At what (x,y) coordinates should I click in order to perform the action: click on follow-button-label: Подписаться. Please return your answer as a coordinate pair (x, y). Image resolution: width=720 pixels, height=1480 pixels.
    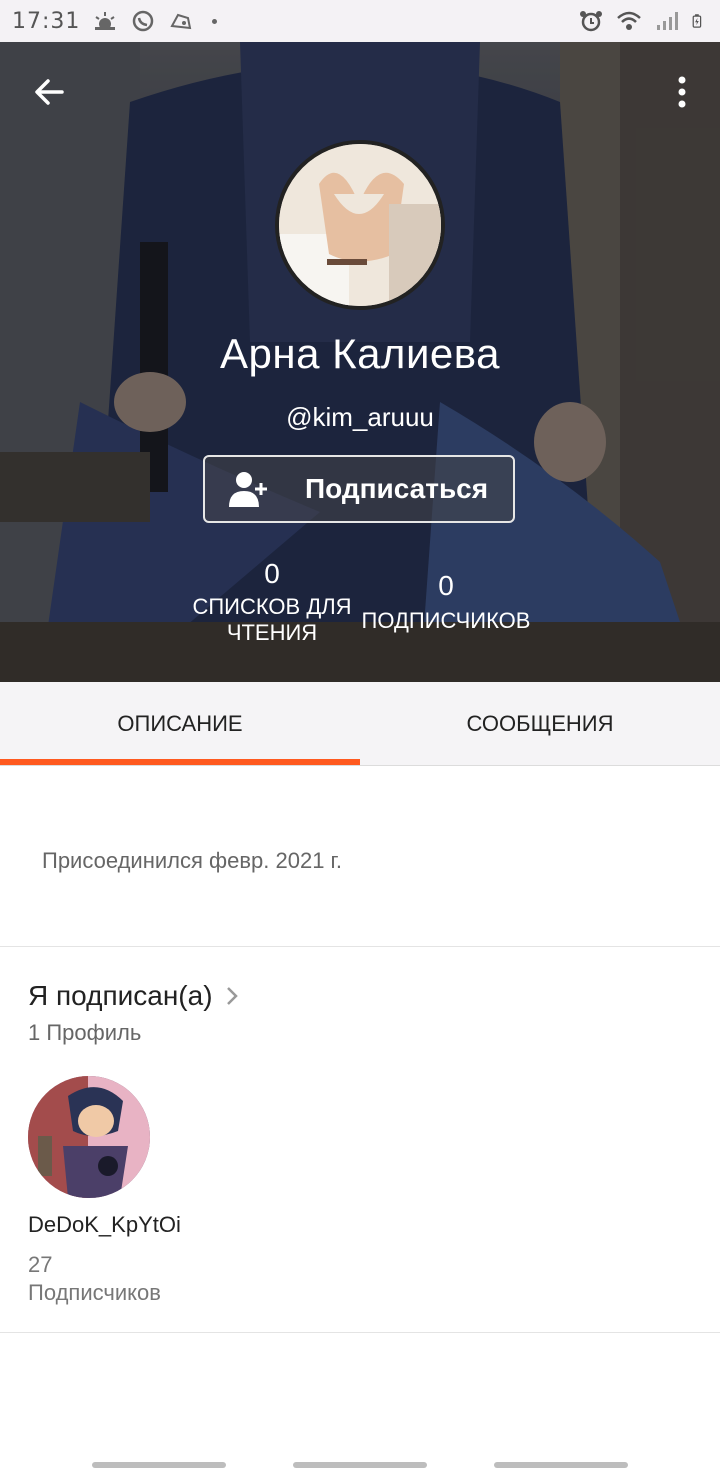
    Looking at the image, I should click on (397, 488).